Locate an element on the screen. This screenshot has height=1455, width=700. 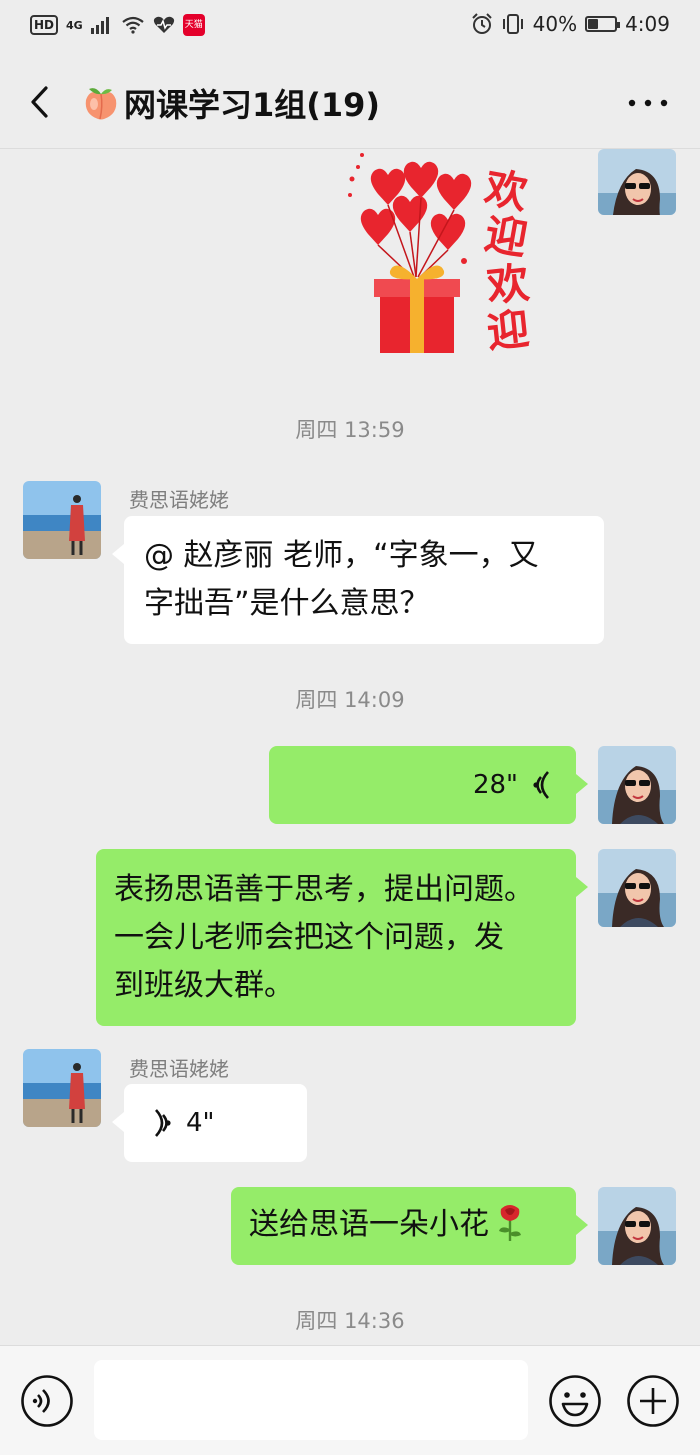
plus-icon is located at coordinates (653, 1401).